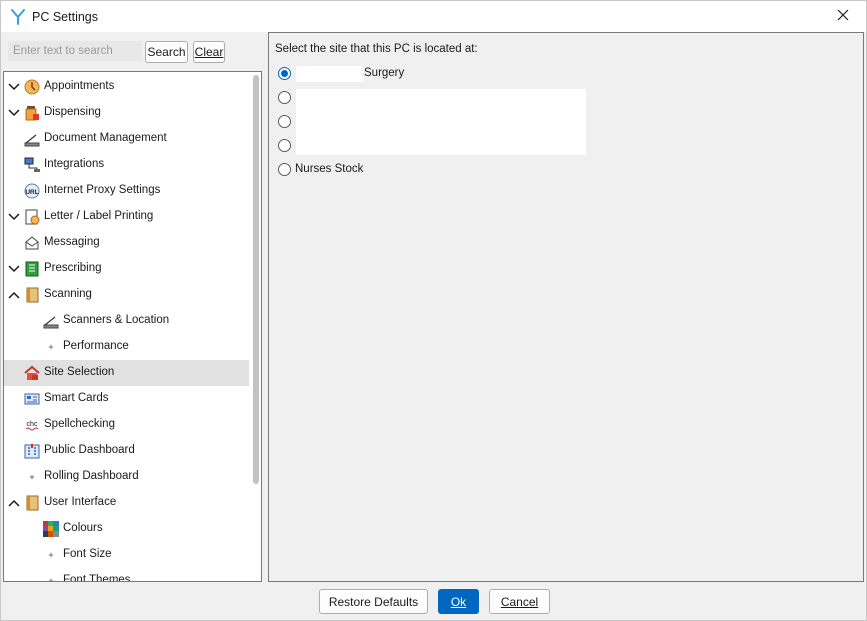 The width and height of the screenshot is (867, 621). Describe the element at coordinates (72, 242) in the screenshot. I see `tree-item-label: Messaging` at that location.